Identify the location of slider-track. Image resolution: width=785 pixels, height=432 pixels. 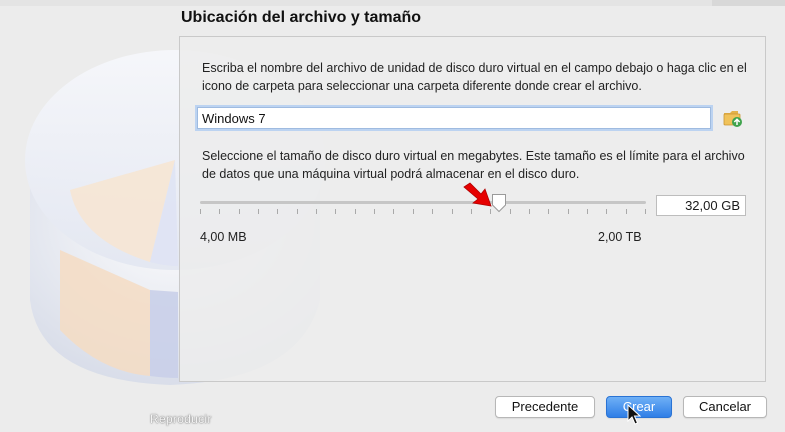
(423, 202).